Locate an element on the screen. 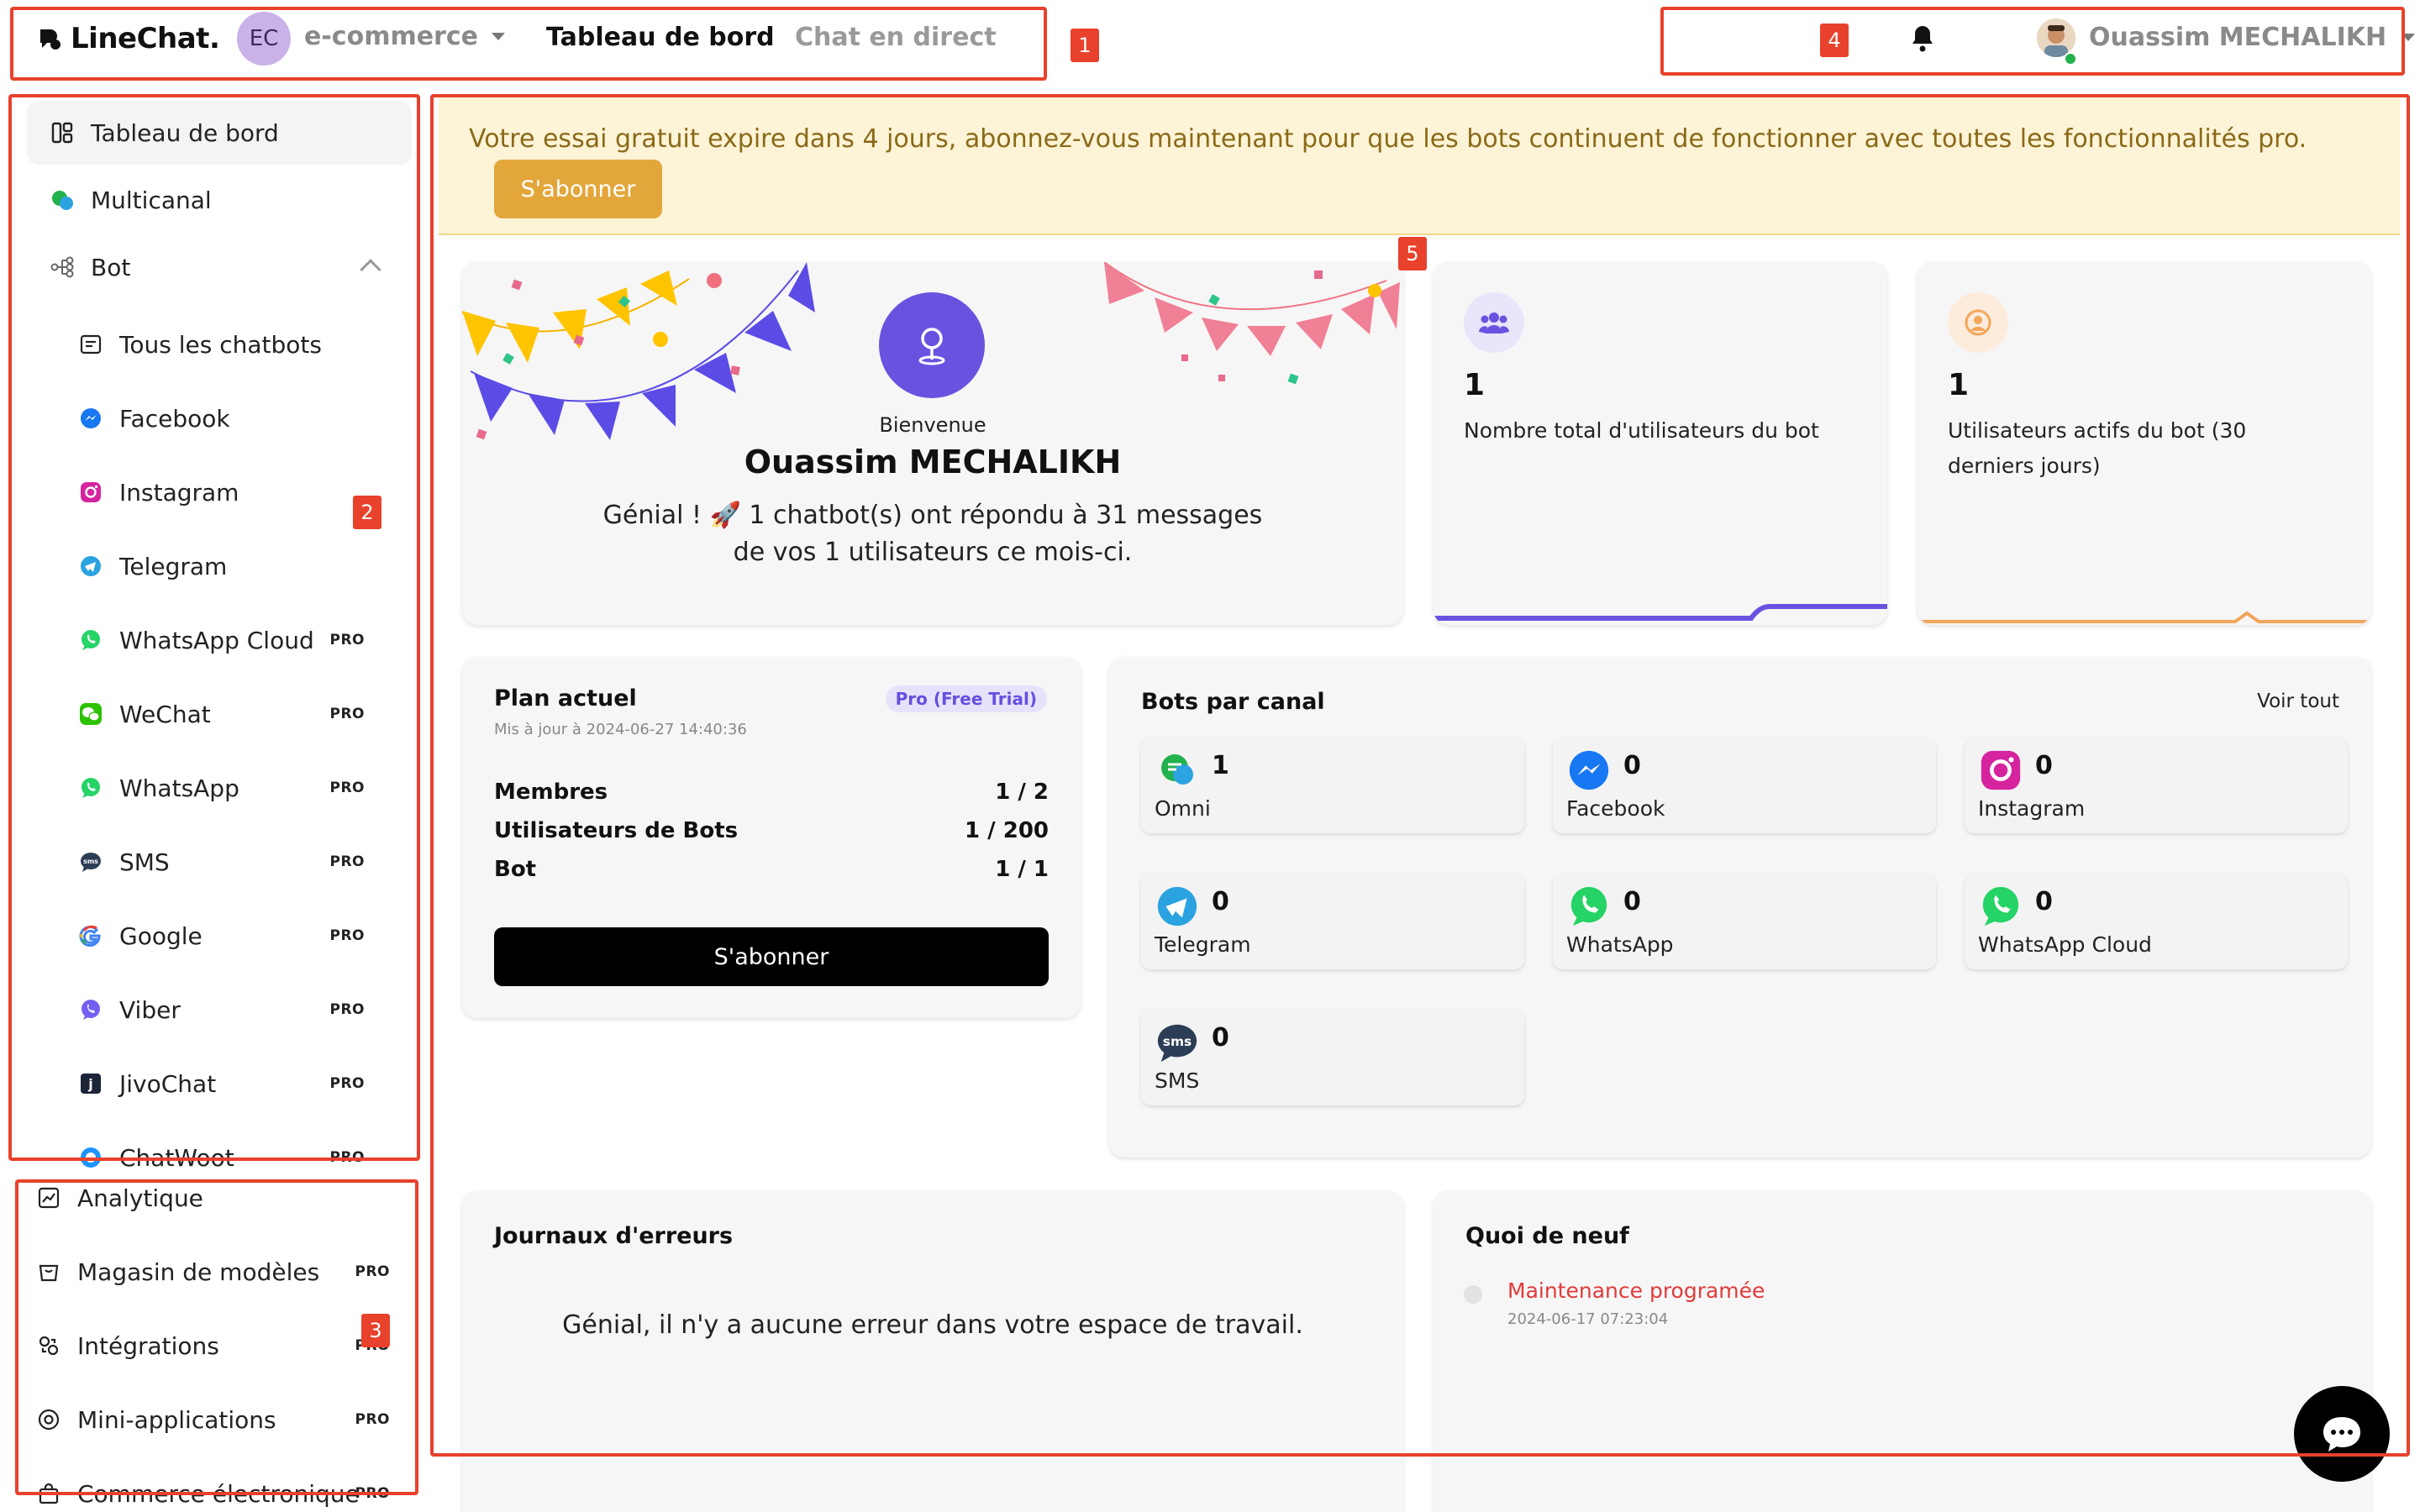 Image resolution: width=2420 pixels, height=1512 pixels. channel-name: WhatsApp Cloud is located at coordinates (2065, 944).